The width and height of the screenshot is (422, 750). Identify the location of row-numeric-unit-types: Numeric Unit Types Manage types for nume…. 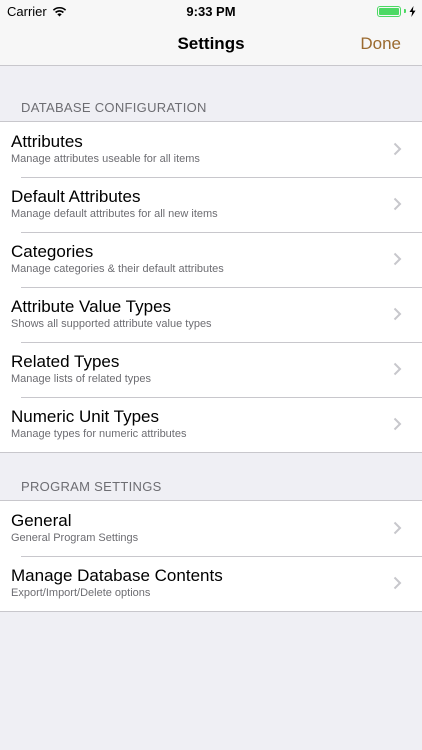
(211, 424).